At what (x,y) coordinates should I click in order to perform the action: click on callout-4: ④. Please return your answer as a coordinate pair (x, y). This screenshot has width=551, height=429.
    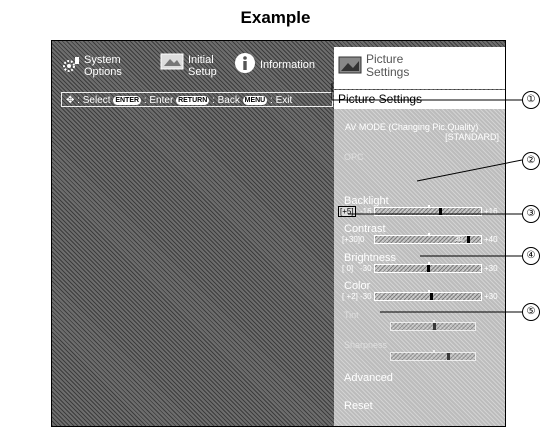
    Looking at the image, I should click on (531, 256).